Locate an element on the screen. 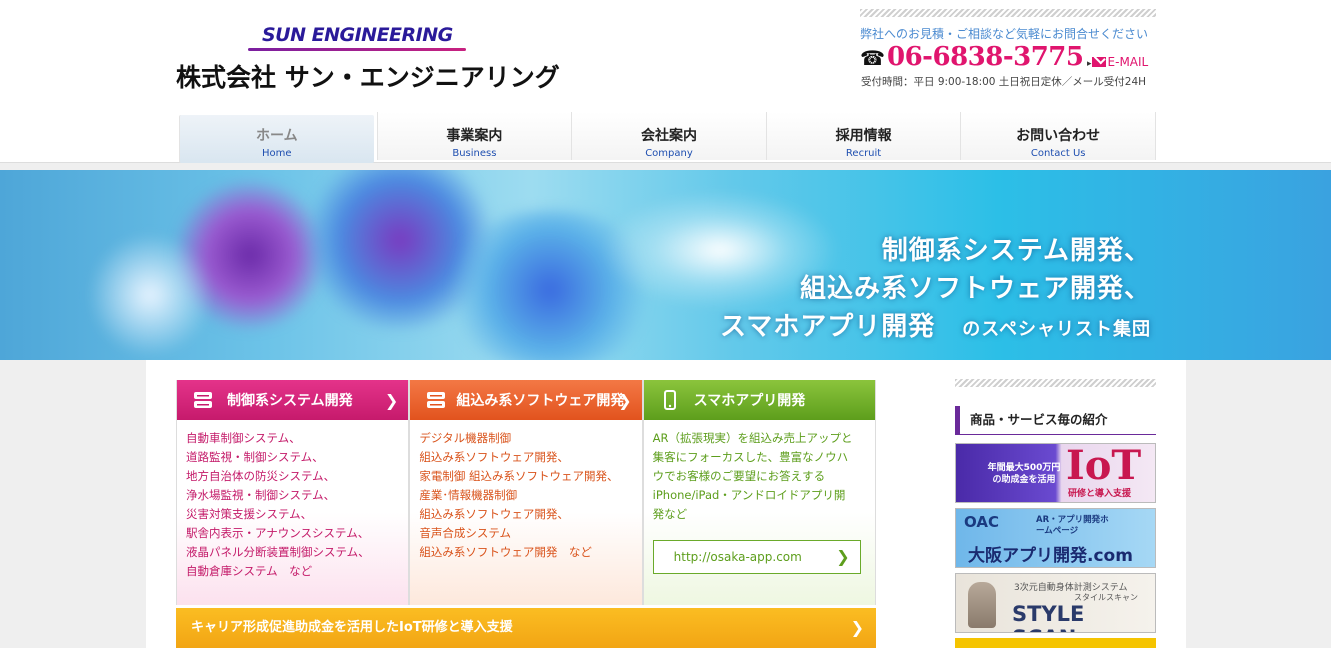 Image resolution: width=1331 pixels, height=648 pixels. smartphone-icon is located at coordinates (669, 400).